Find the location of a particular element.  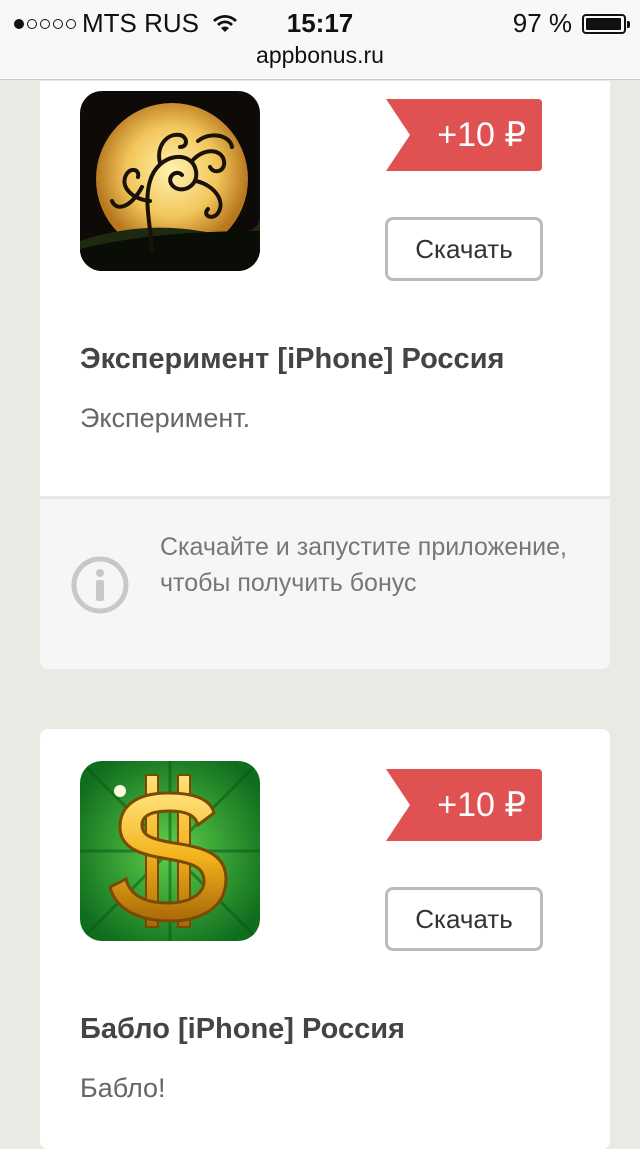

status-bar: MTS RUS 15:17 97 % appbonus.ru is located at coordinates (320, 40).